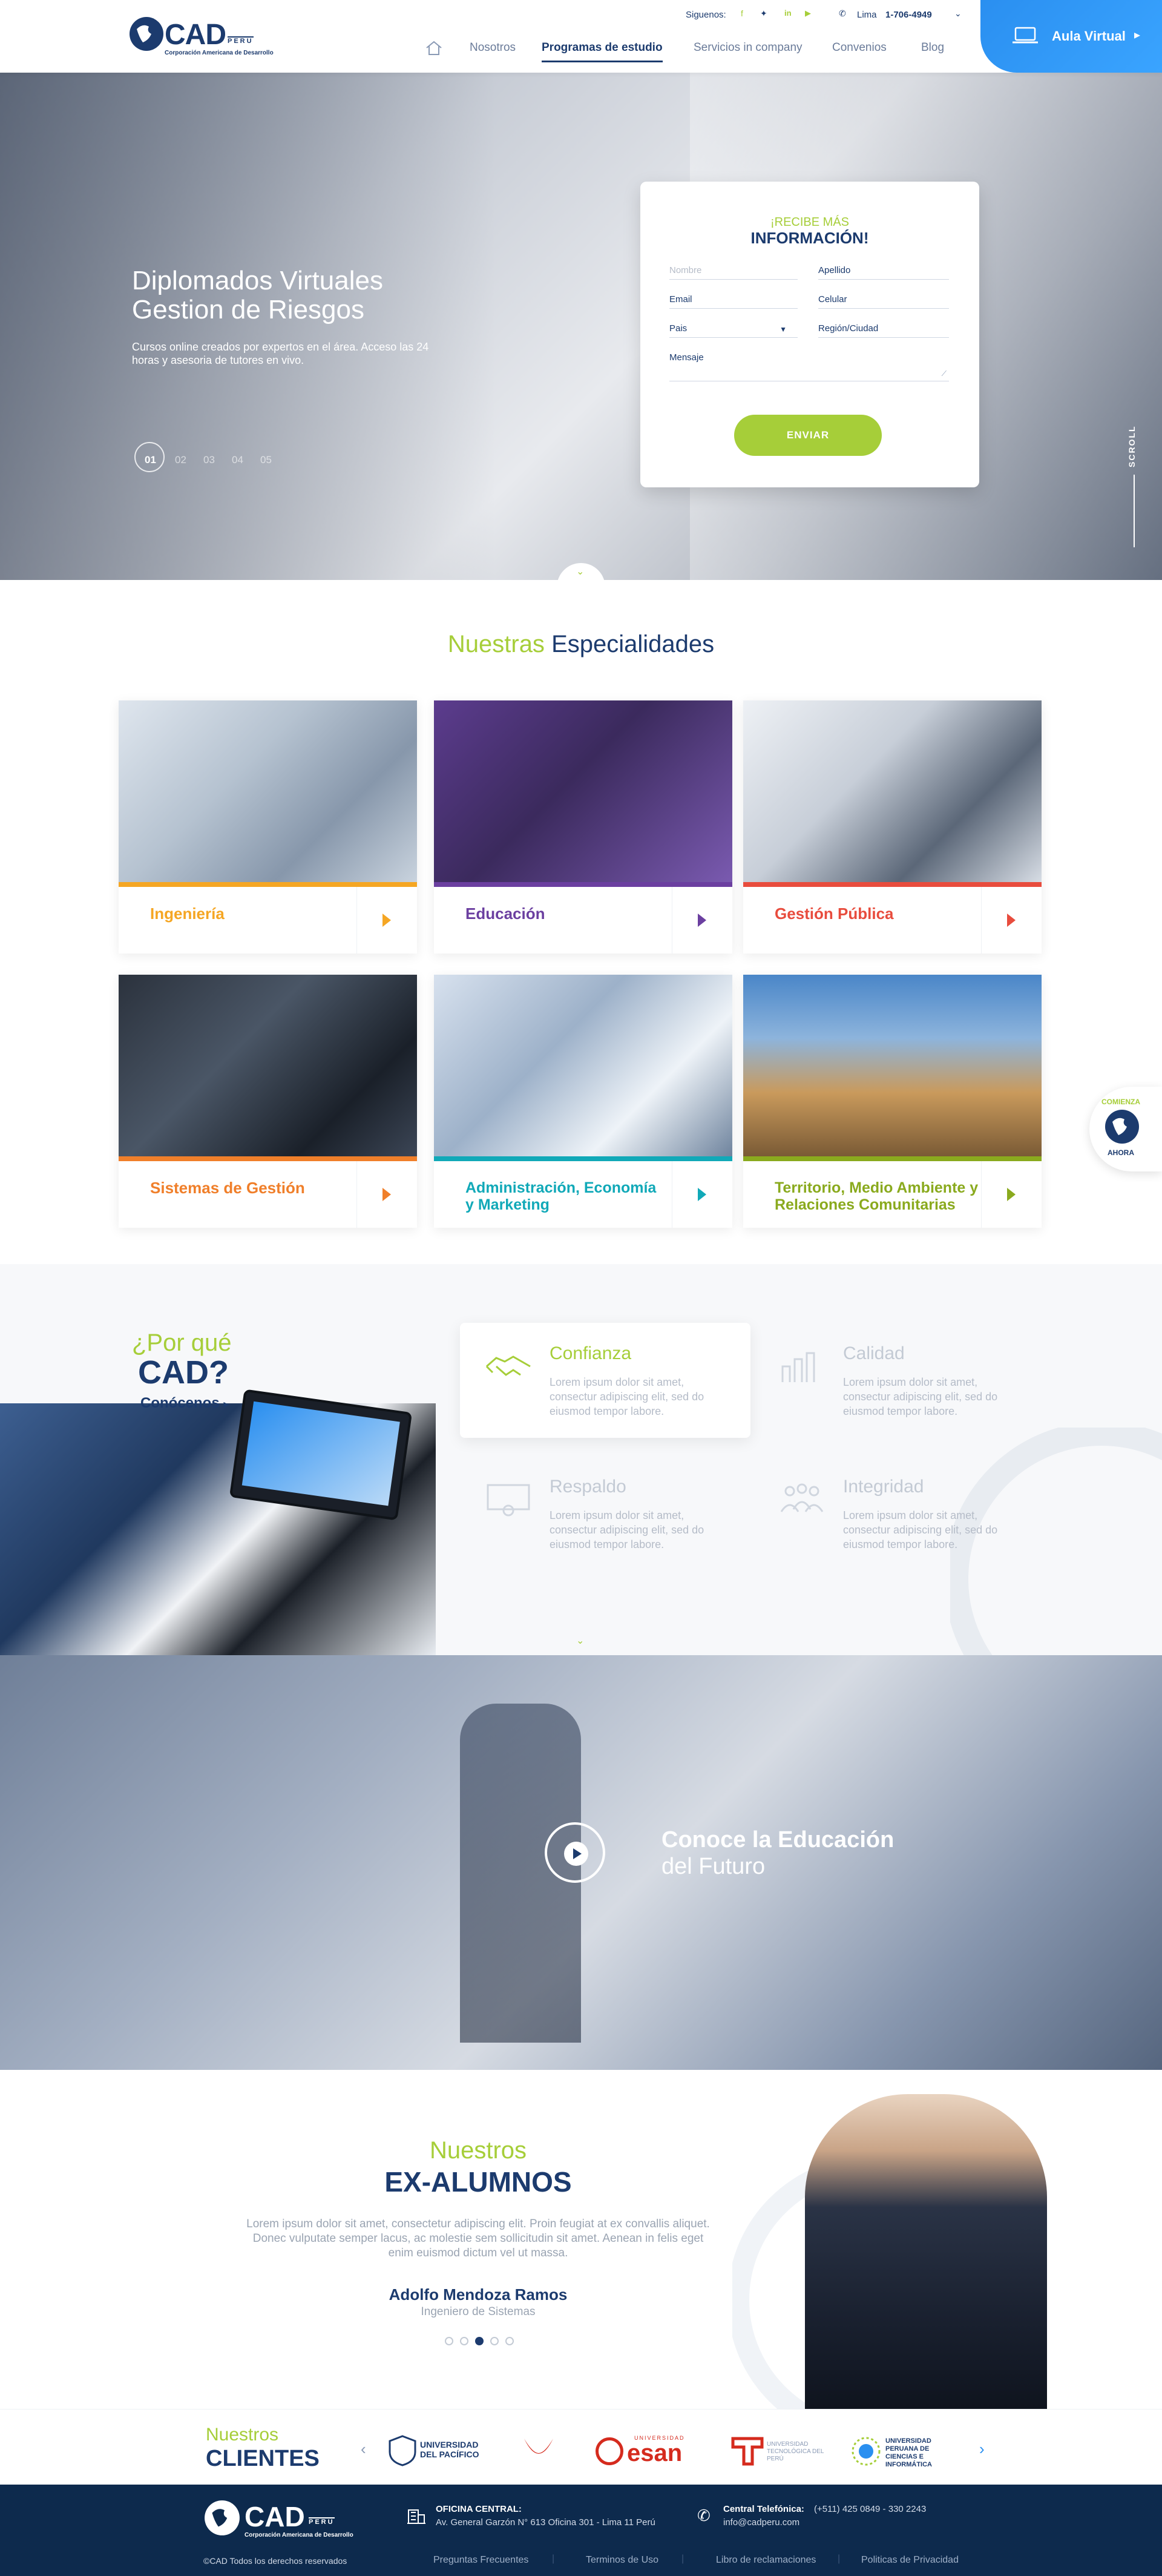 The image size is (1162, 2576). What do you see at coordinates (183, 1372) in the screenshot?
I see `why-cad: CAD?` at bounding box center [183, 1372].